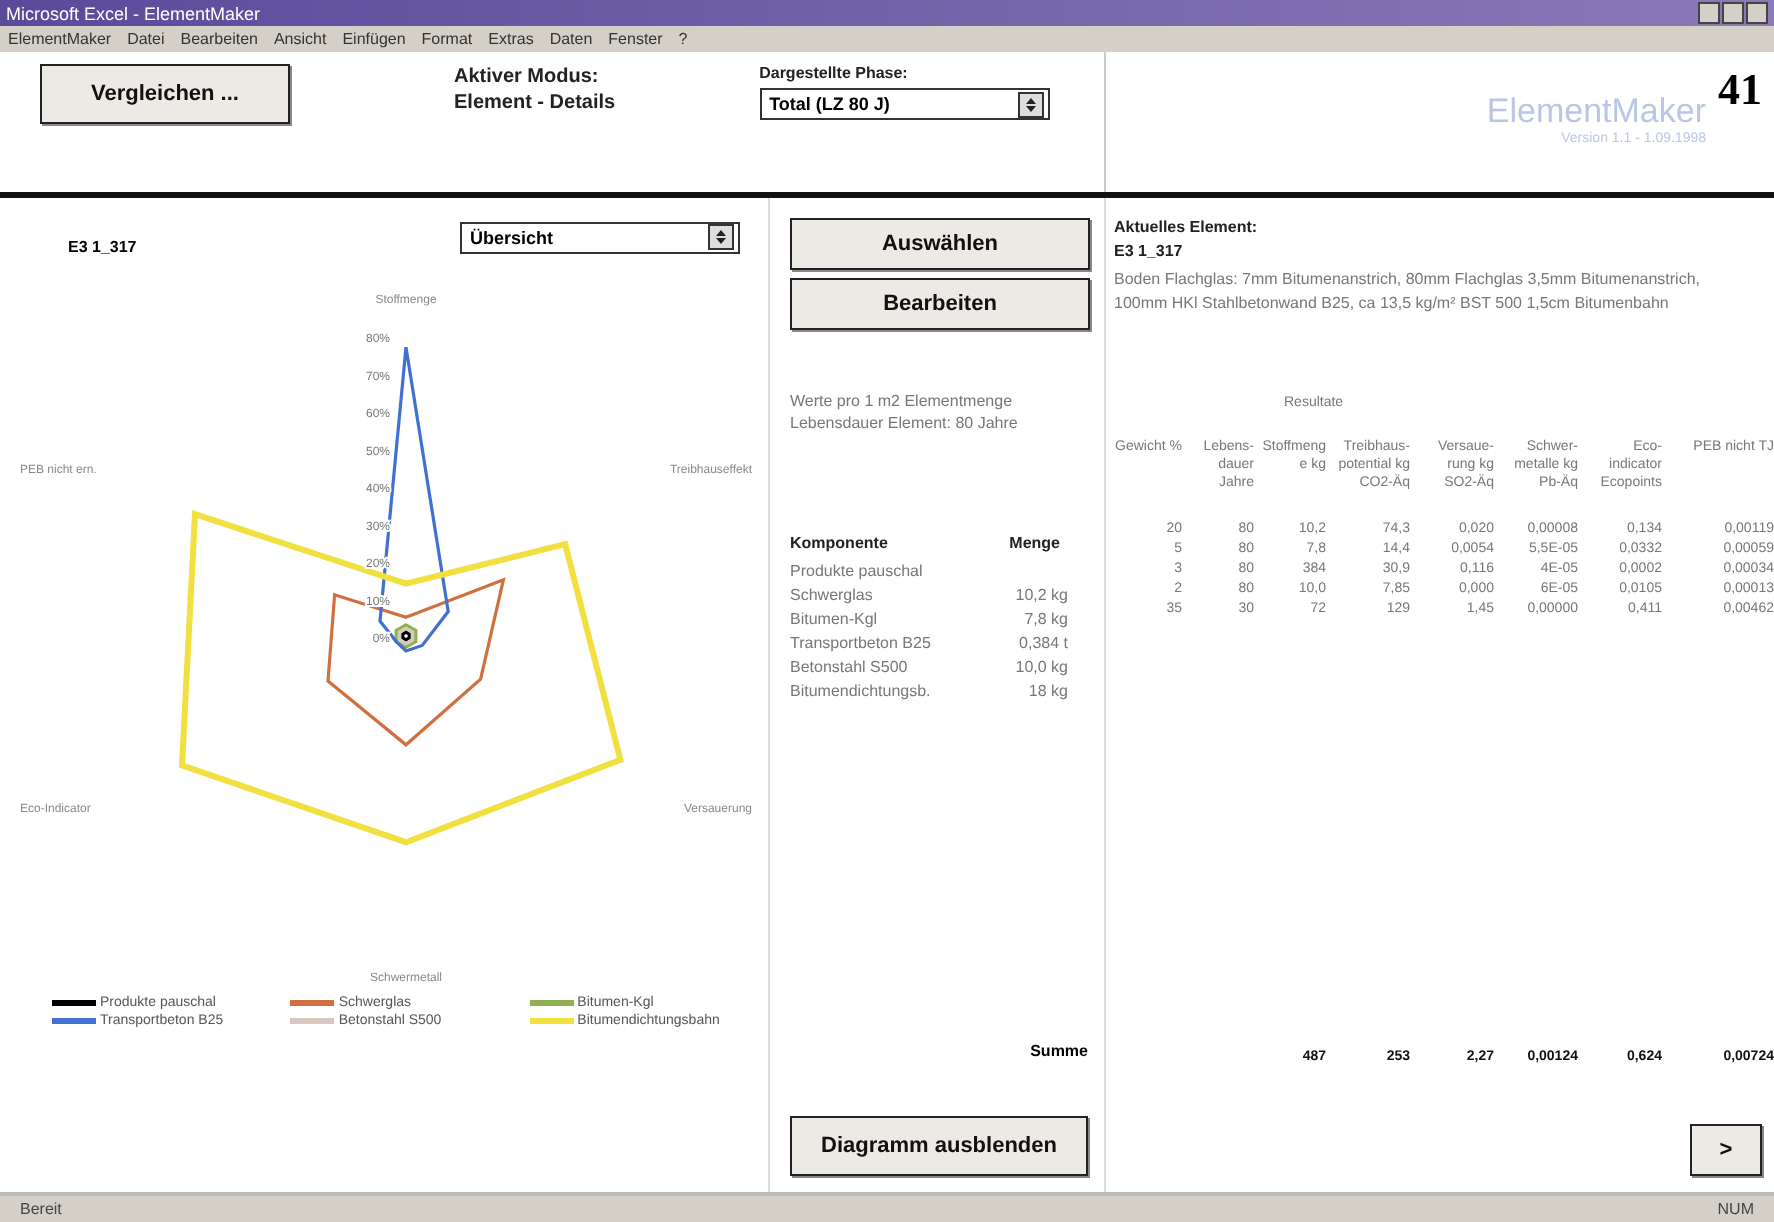  Describe the element at coordinates (102, 247) in the screenshot. I see `chart-title: E3 1_317` at that location.